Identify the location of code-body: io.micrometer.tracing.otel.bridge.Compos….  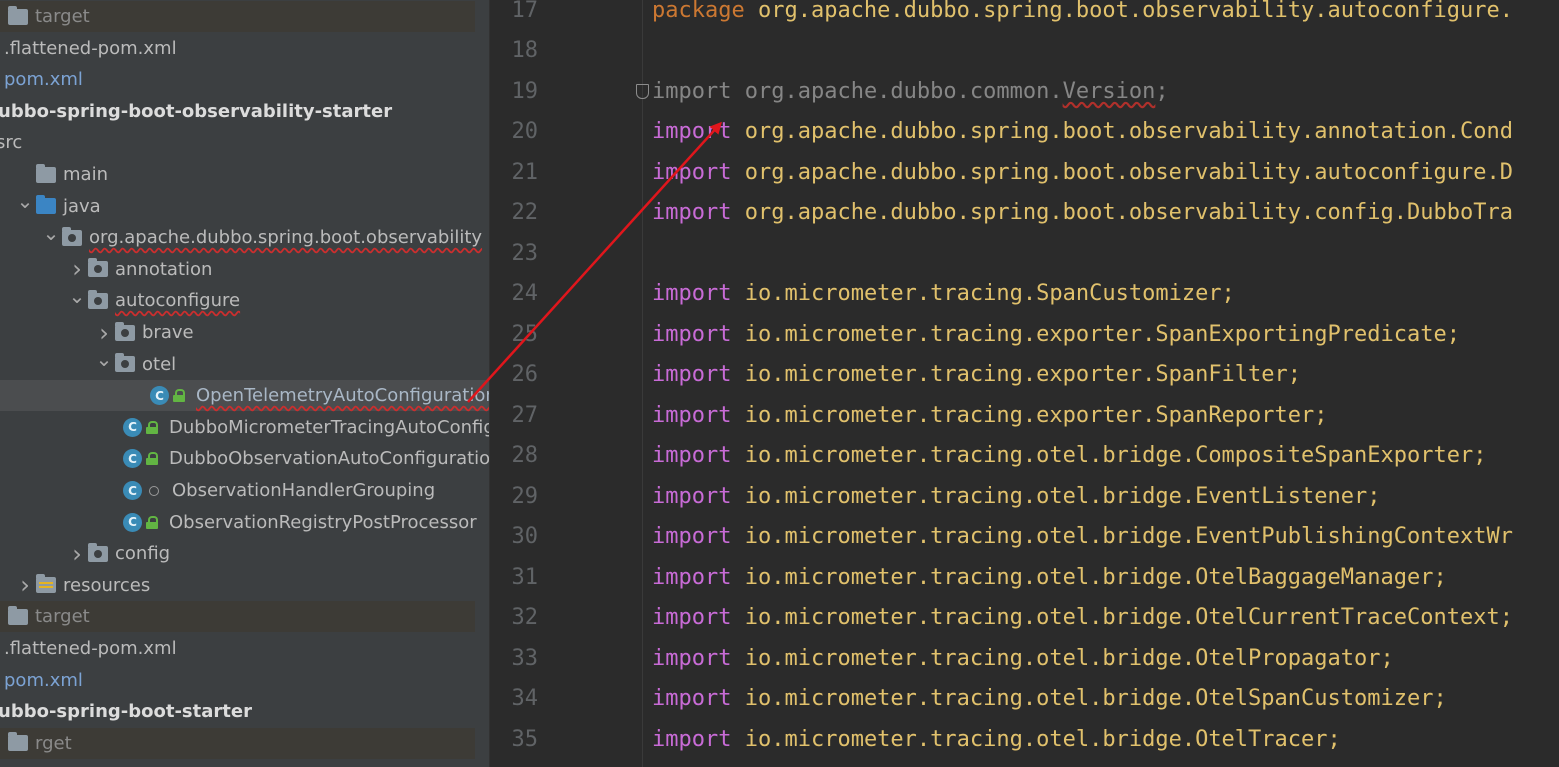
(1115, 455).